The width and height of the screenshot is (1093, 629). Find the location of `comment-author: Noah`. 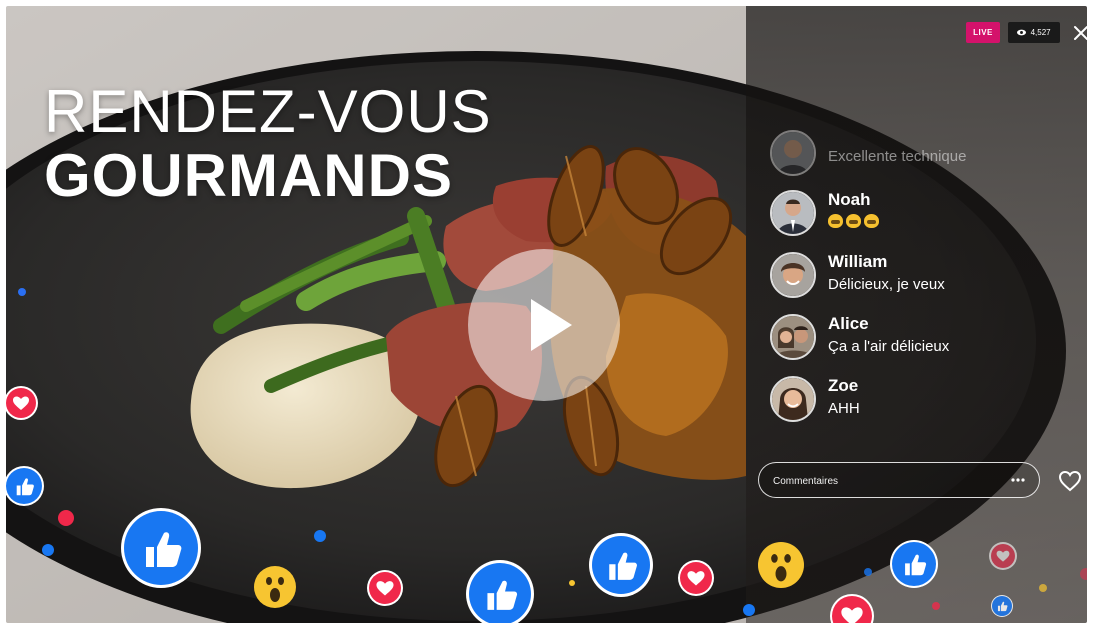

comment-author: Noah is located at coordinates (849, 199).